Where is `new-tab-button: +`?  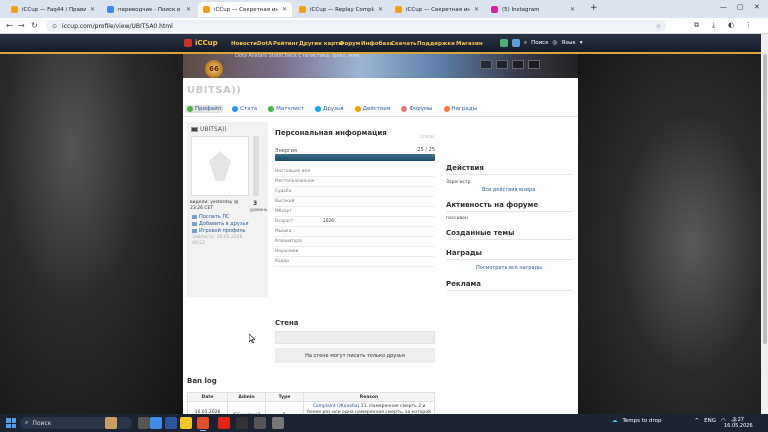
new-tab-button: + is located at coordinates (594, 8).